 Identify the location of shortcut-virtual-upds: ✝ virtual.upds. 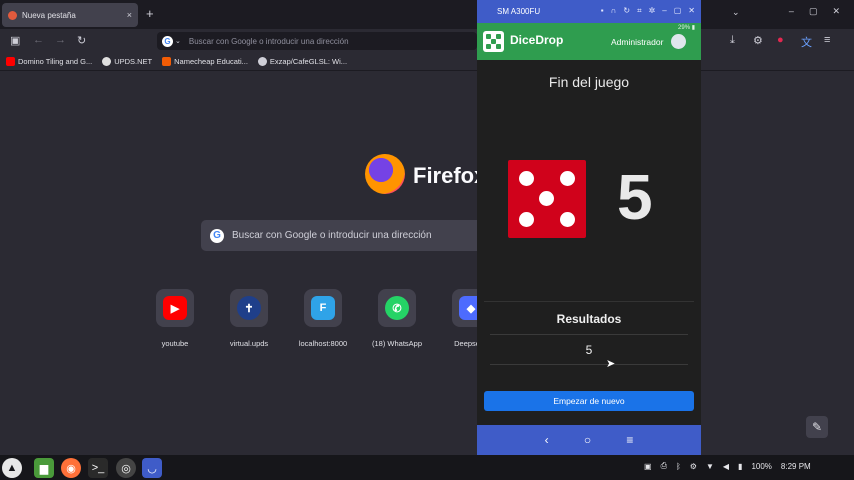
(249, 318).